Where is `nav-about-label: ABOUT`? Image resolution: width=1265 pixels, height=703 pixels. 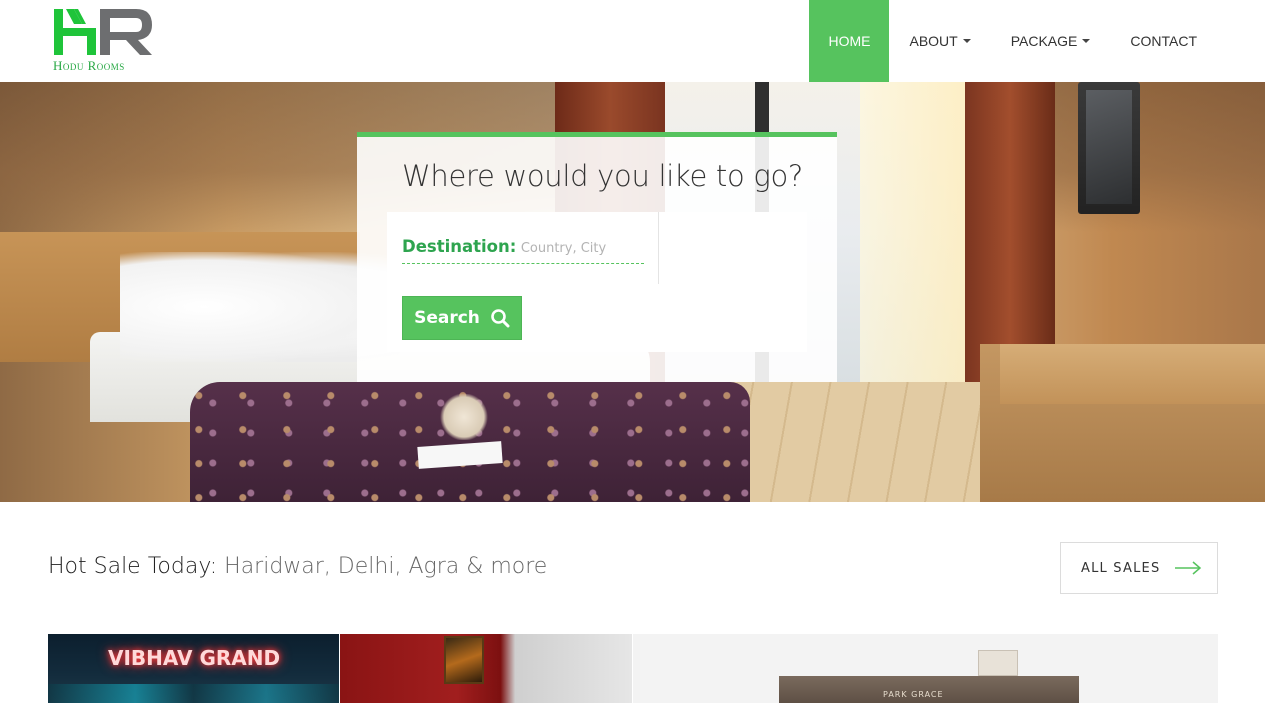 nav-about-label: ABOUT is located at coordinates (933, 41).